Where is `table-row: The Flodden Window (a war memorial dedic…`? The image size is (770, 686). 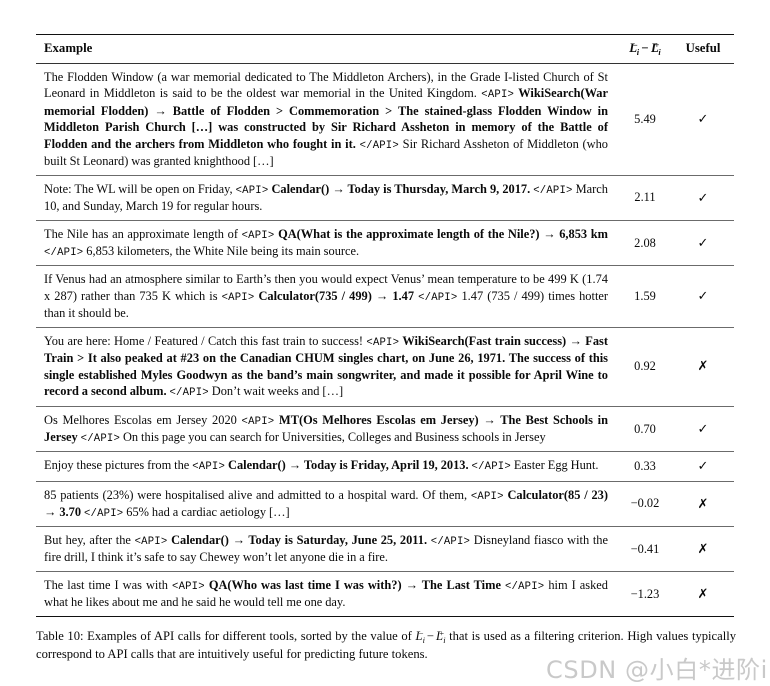
table-row: The Flodden Window (a war memorial dedic… is located at coordinates (385, 119).